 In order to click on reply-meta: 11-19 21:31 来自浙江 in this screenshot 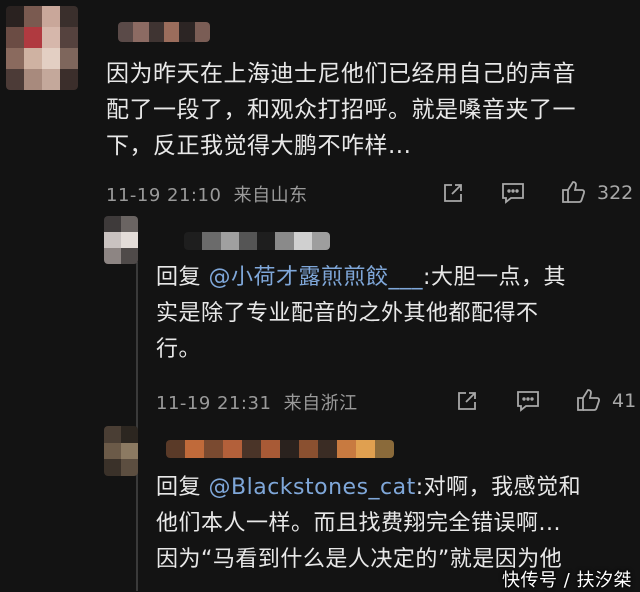, I will do `click(257, 402)`.